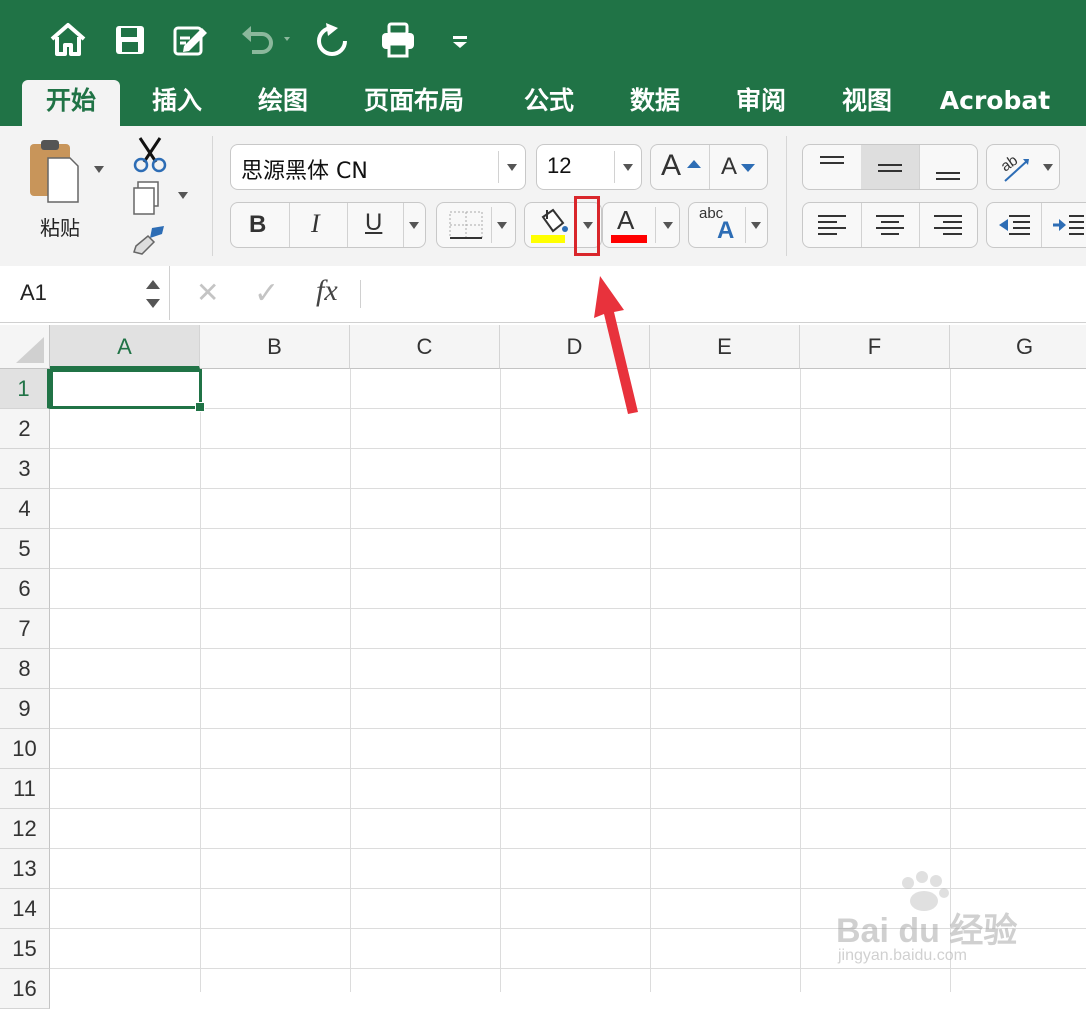 This screenshot has height=1009, width=1086. I want to click on row-header-15: 15, so click(25, 949).